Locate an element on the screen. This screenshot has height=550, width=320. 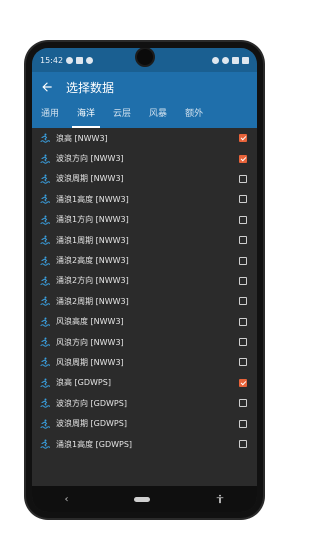
list-item-label: 风浪高度 [NWW3] is located at coordinates (90, 322).